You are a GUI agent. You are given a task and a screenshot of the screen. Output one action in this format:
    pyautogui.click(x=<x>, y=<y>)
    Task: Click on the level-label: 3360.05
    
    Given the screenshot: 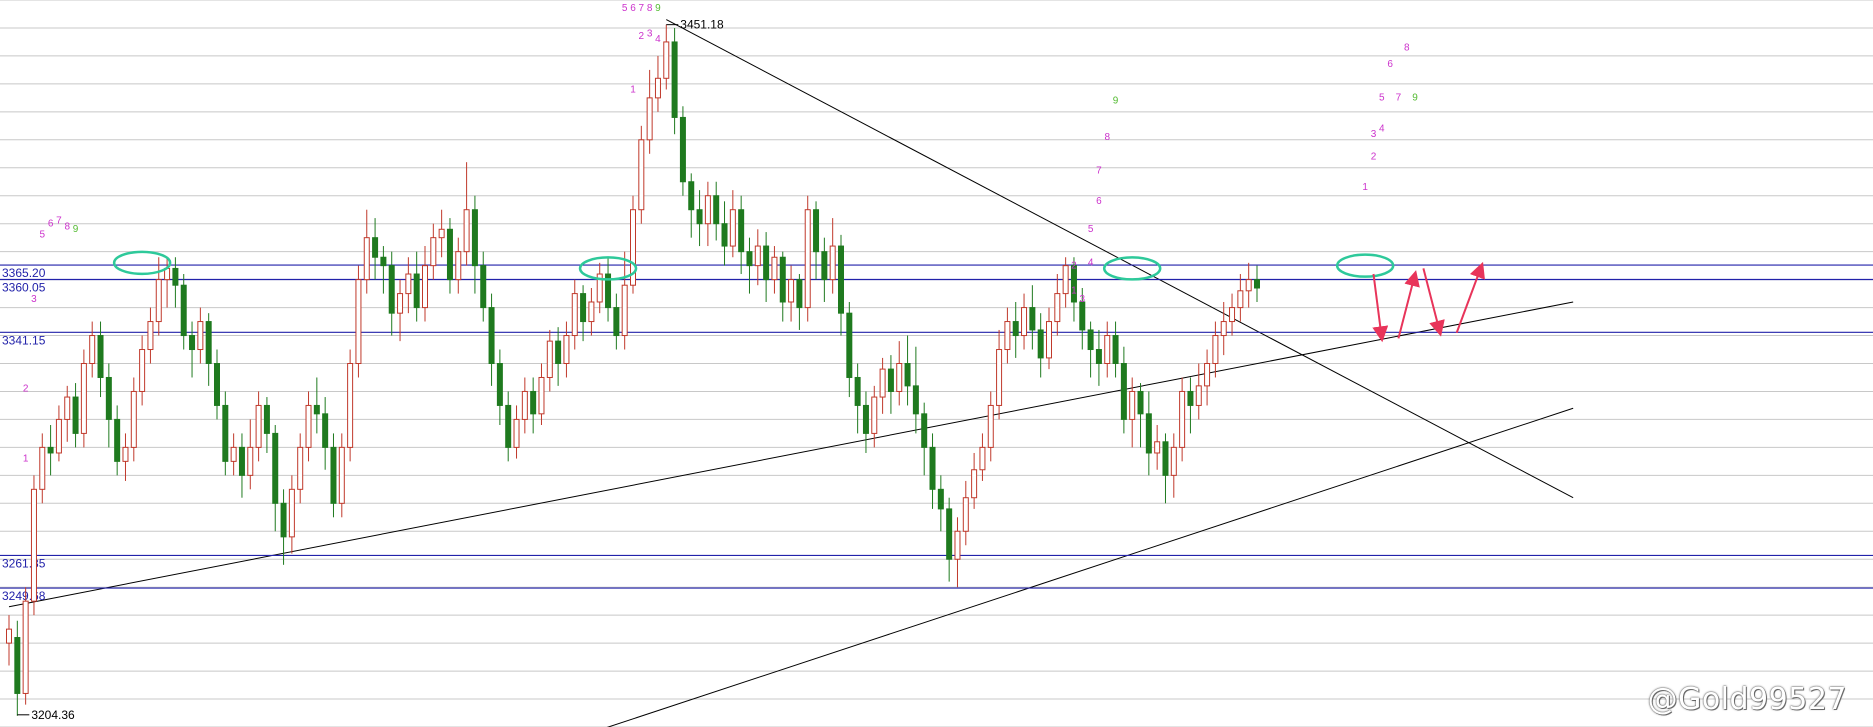 What is the action you would take?
    pyautogui.click(x=24, y=287)
    